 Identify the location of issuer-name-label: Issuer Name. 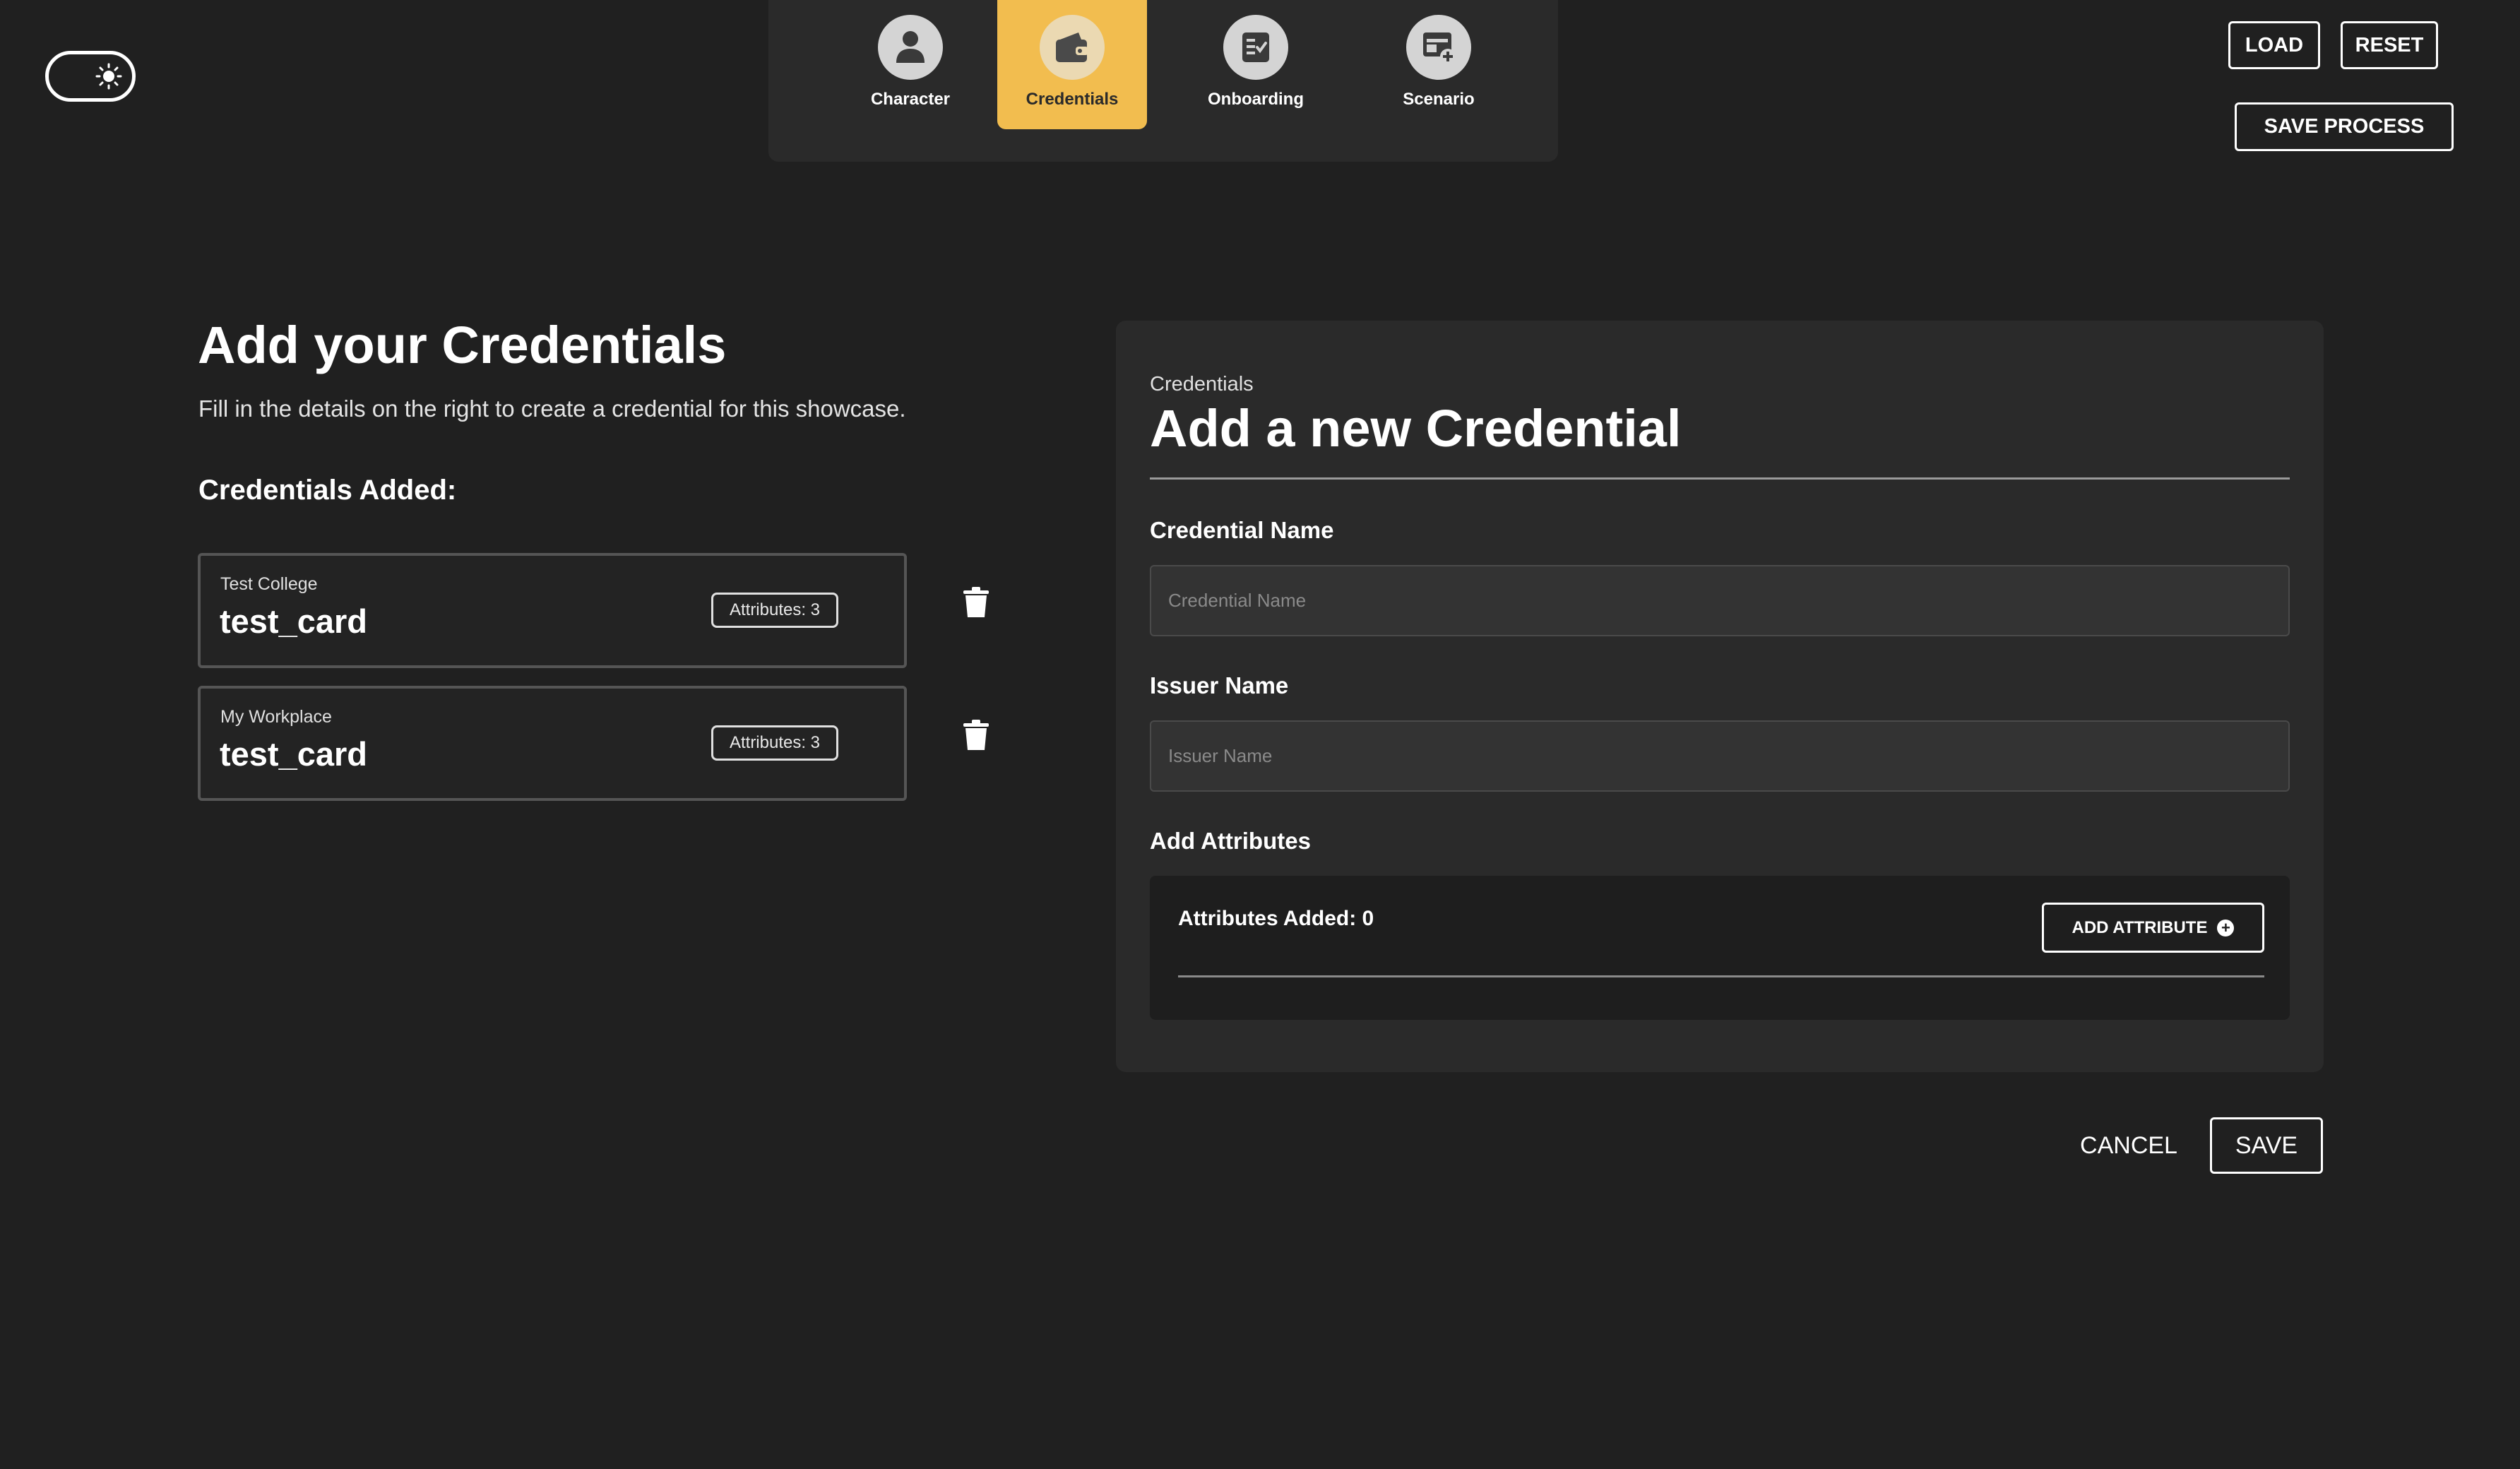
(1219, 685).